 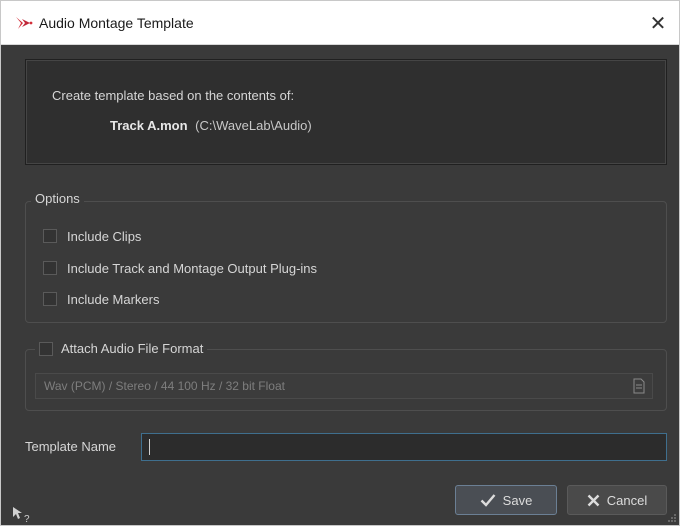 I want to click on attach-format-checkbox, so click(x=46, y=348).